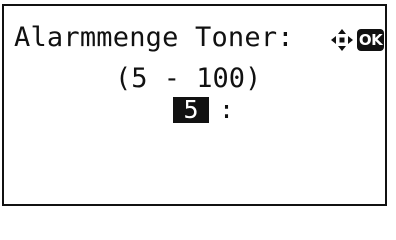 The image size is (396, 240). I want to click on value-input: 5, so click(191, 110).